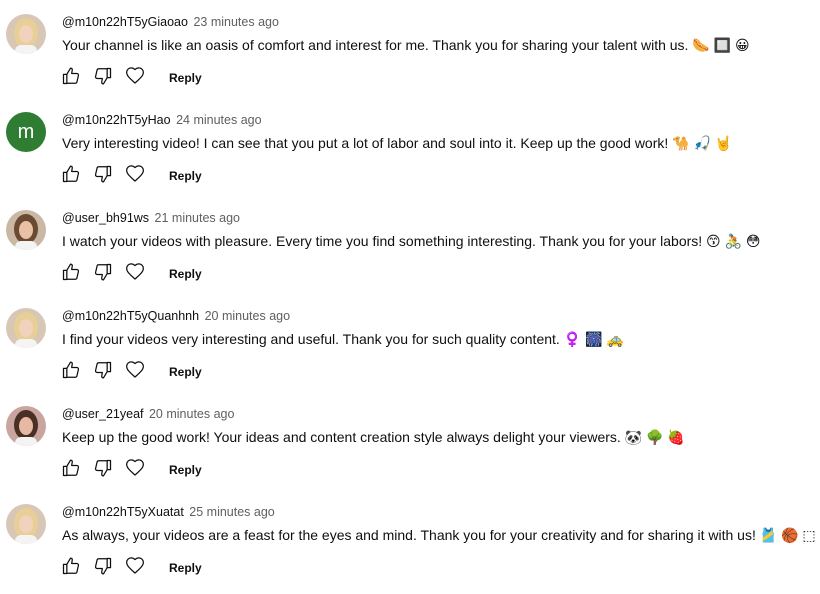  I want to click on comment-header: @m10n22hT5yXuatat 25 minutes ago, so click(168, 512).